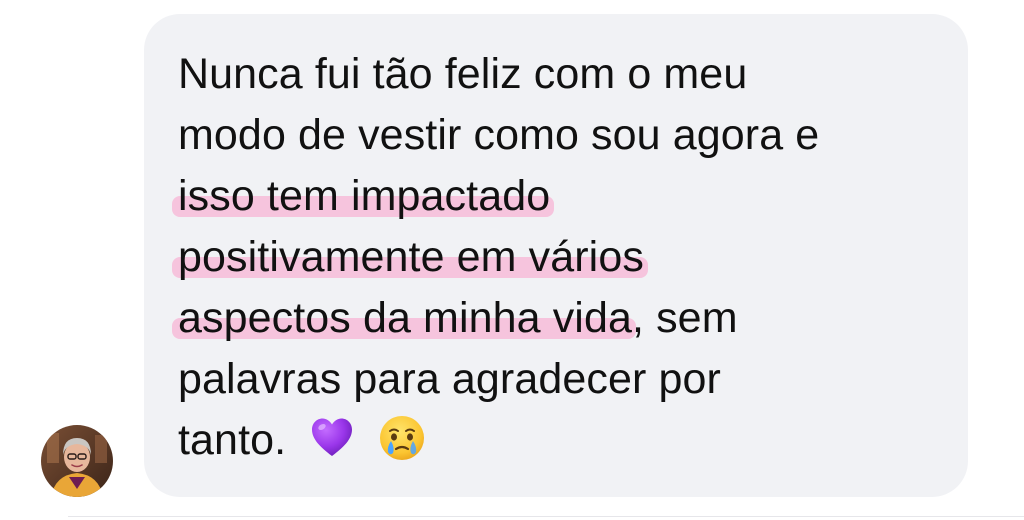  Describe the element at coordinates (546, 516) in the screenshot. I see `divider` at that location.